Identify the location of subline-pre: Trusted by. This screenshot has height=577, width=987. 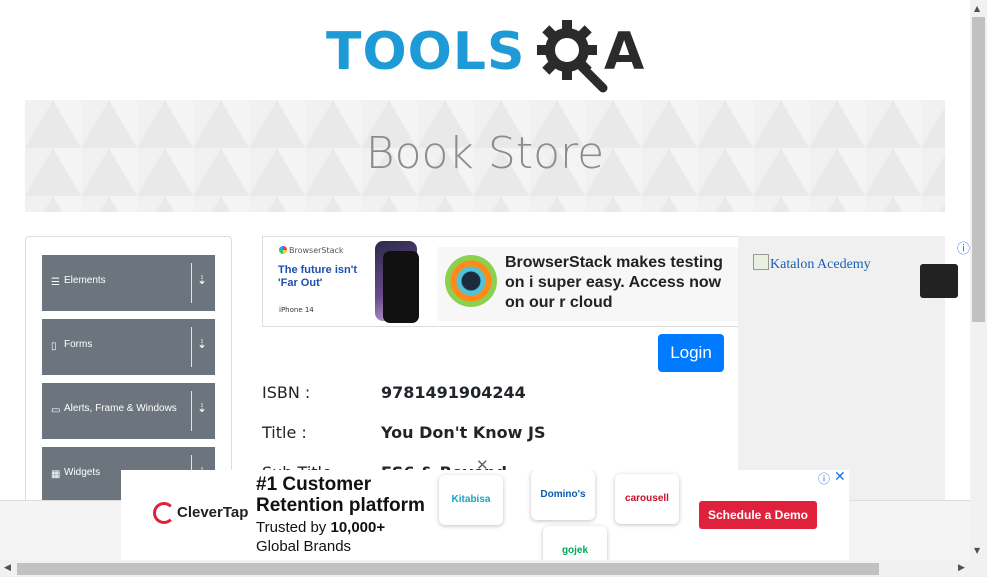
(293, 527).